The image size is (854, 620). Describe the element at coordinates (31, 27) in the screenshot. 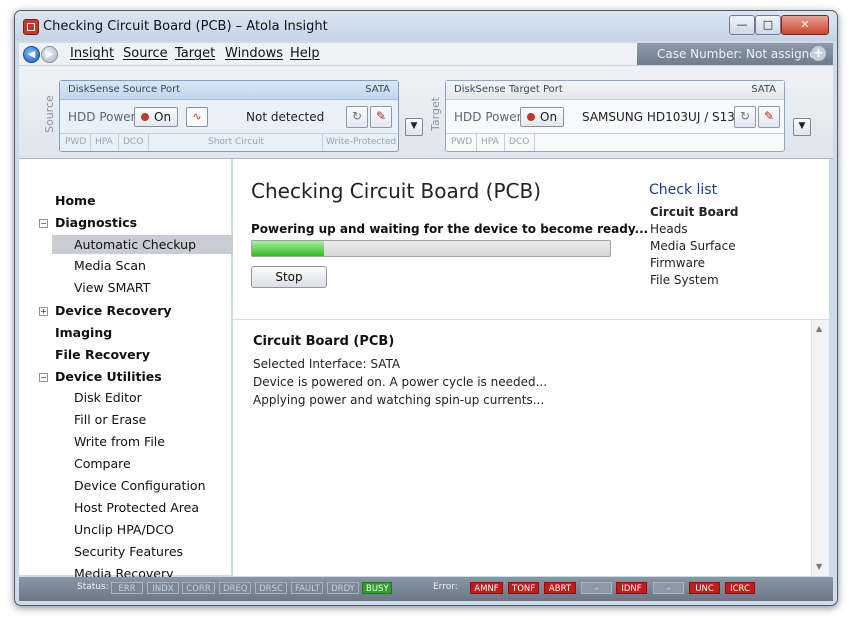

I see `app-icon` at that location.